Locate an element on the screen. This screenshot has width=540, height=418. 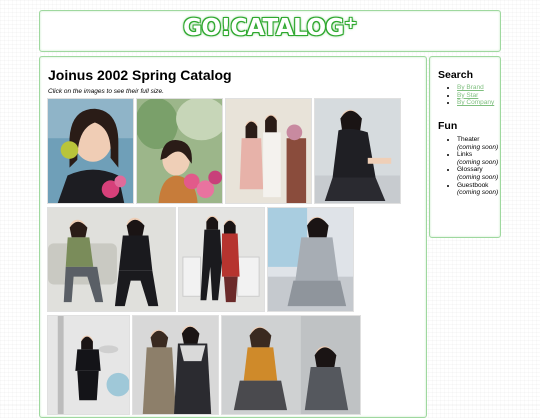
fun-item-guestbook: Guestbook (coming soon) is located at coordinates (477, 189).